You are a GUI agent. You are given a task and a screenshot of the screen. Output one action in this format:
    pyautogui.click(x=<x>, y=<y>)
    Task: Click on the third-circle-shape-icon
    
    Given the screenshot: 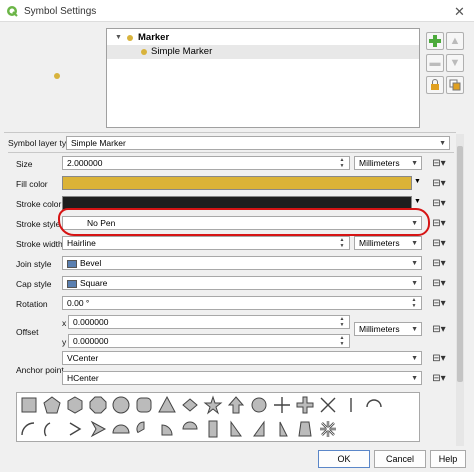 What is the action you would take?
    pyautogui.click(x=144, y=429)
    